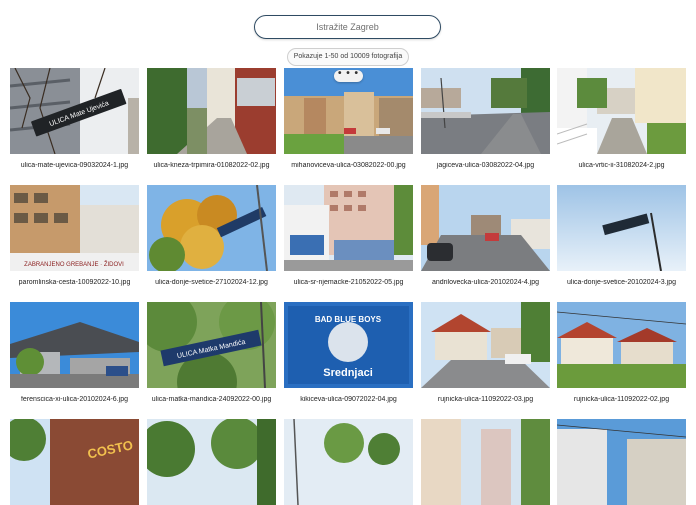  What do you see at coordinates (211, 165) in the screenshot?
I see `photo-filename: ulica-kneza-trpimira-01082022-02.jpg` at bounding box center [211, 165].